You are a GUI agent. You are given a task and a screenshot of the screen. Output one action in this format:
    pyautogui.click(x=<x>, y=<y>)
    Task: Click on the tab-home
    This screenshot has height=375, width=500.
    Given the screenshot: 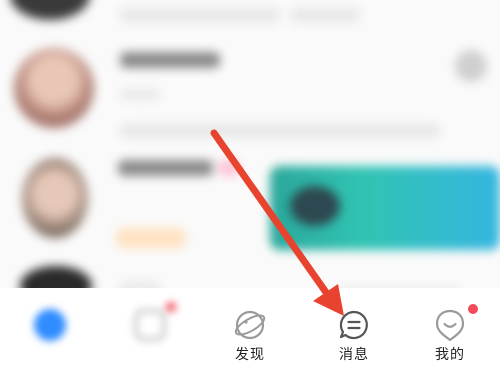 What is the action you would take?
    pyautogui.click(x=50, y=331)
    